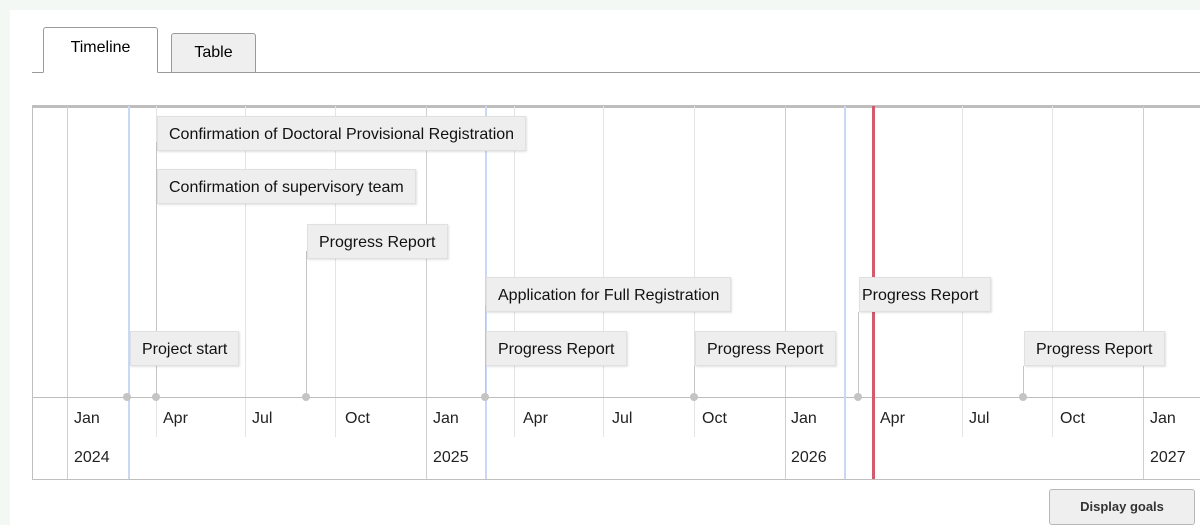 The height and width of the screenshot is (525, 1200). I want to click on tab-bar-divider, so click(616, 72).